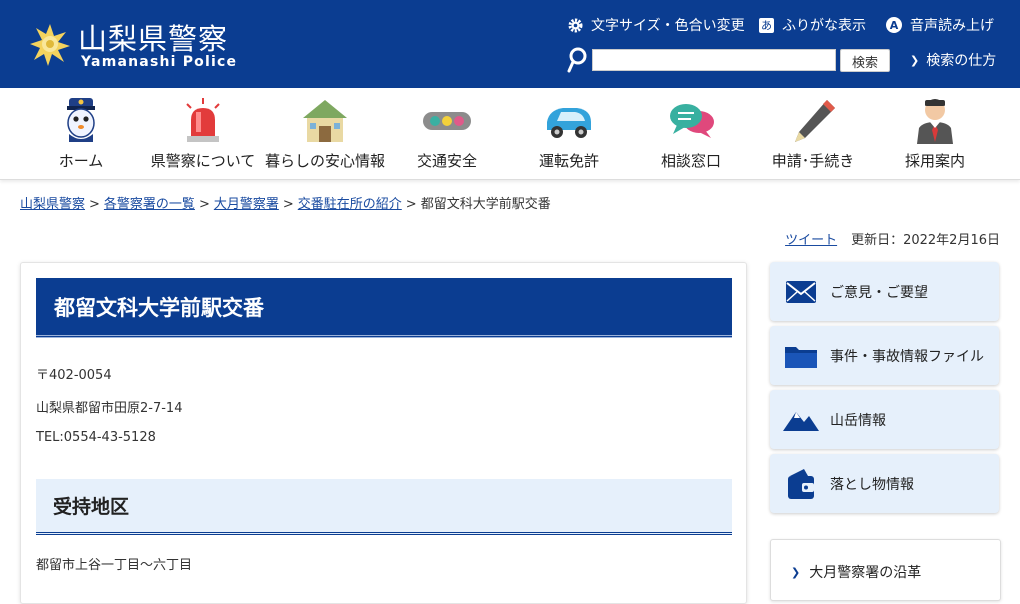 This screenshot has width=1020, height=604. Describe the element at coordinates (879, 292) in the screenshot. I see `sidebar-opinion-label: ご意見・ご要望` at that location.